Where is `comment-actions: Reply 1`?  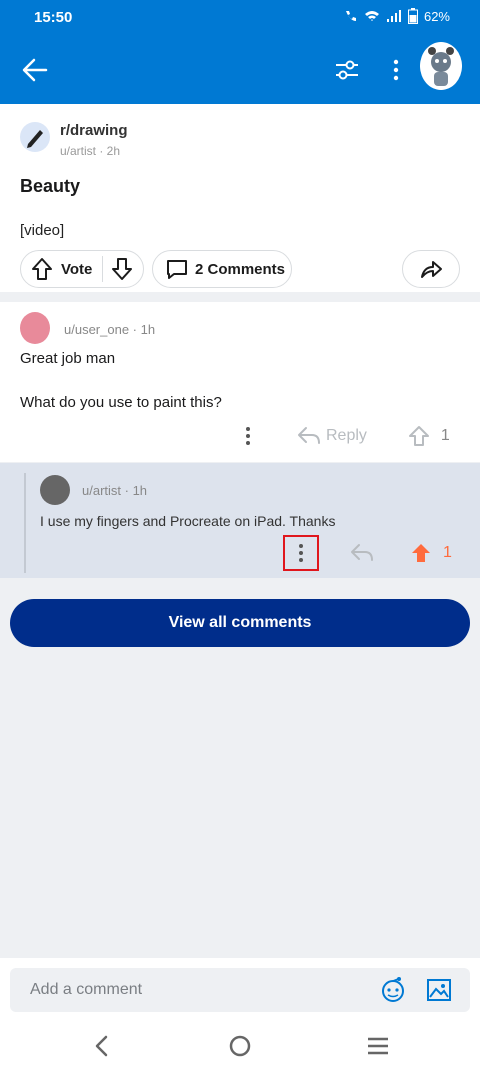 comment-actions: Reply 1 is located at coordinates (344, 436).